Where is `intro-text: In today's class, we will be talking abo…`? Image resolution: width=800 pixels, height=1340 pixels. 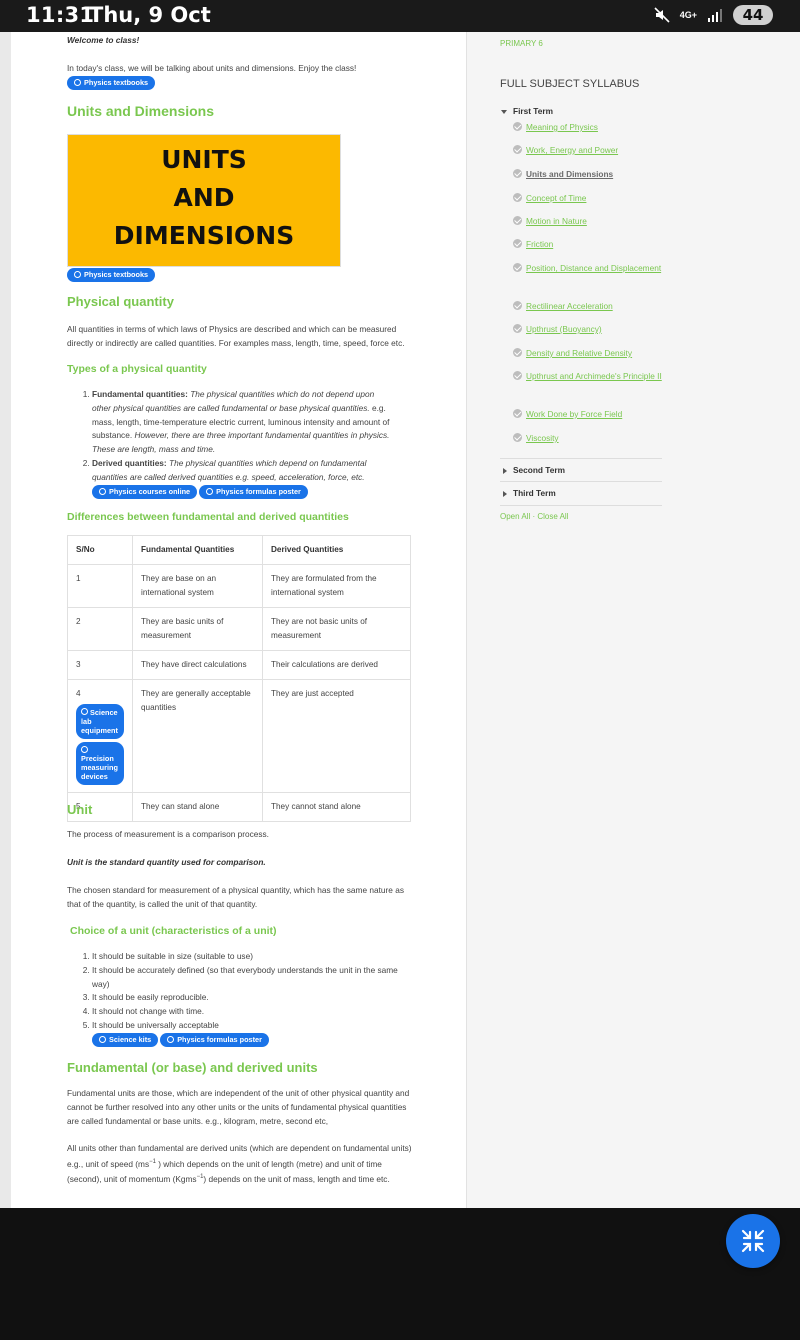 intro-text: In today's class, we will be talking abo… is located at coordinates (212, 68).